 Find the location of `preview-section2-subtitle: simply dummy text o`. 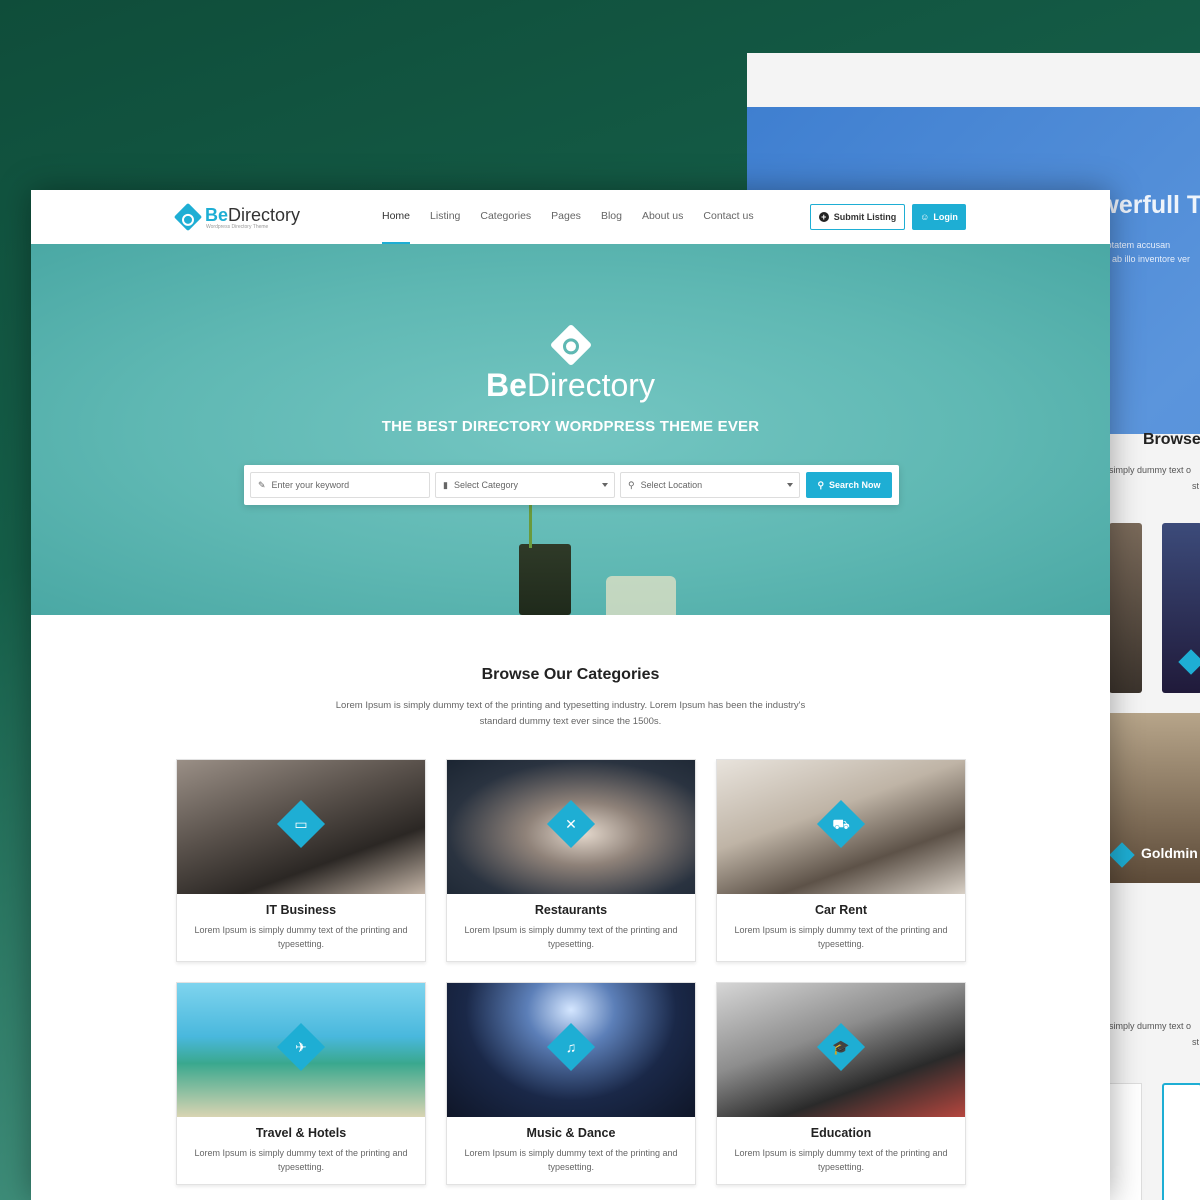

preview-section2-subtitle: simply dummy text o is located at coordinates (1150, 1026).